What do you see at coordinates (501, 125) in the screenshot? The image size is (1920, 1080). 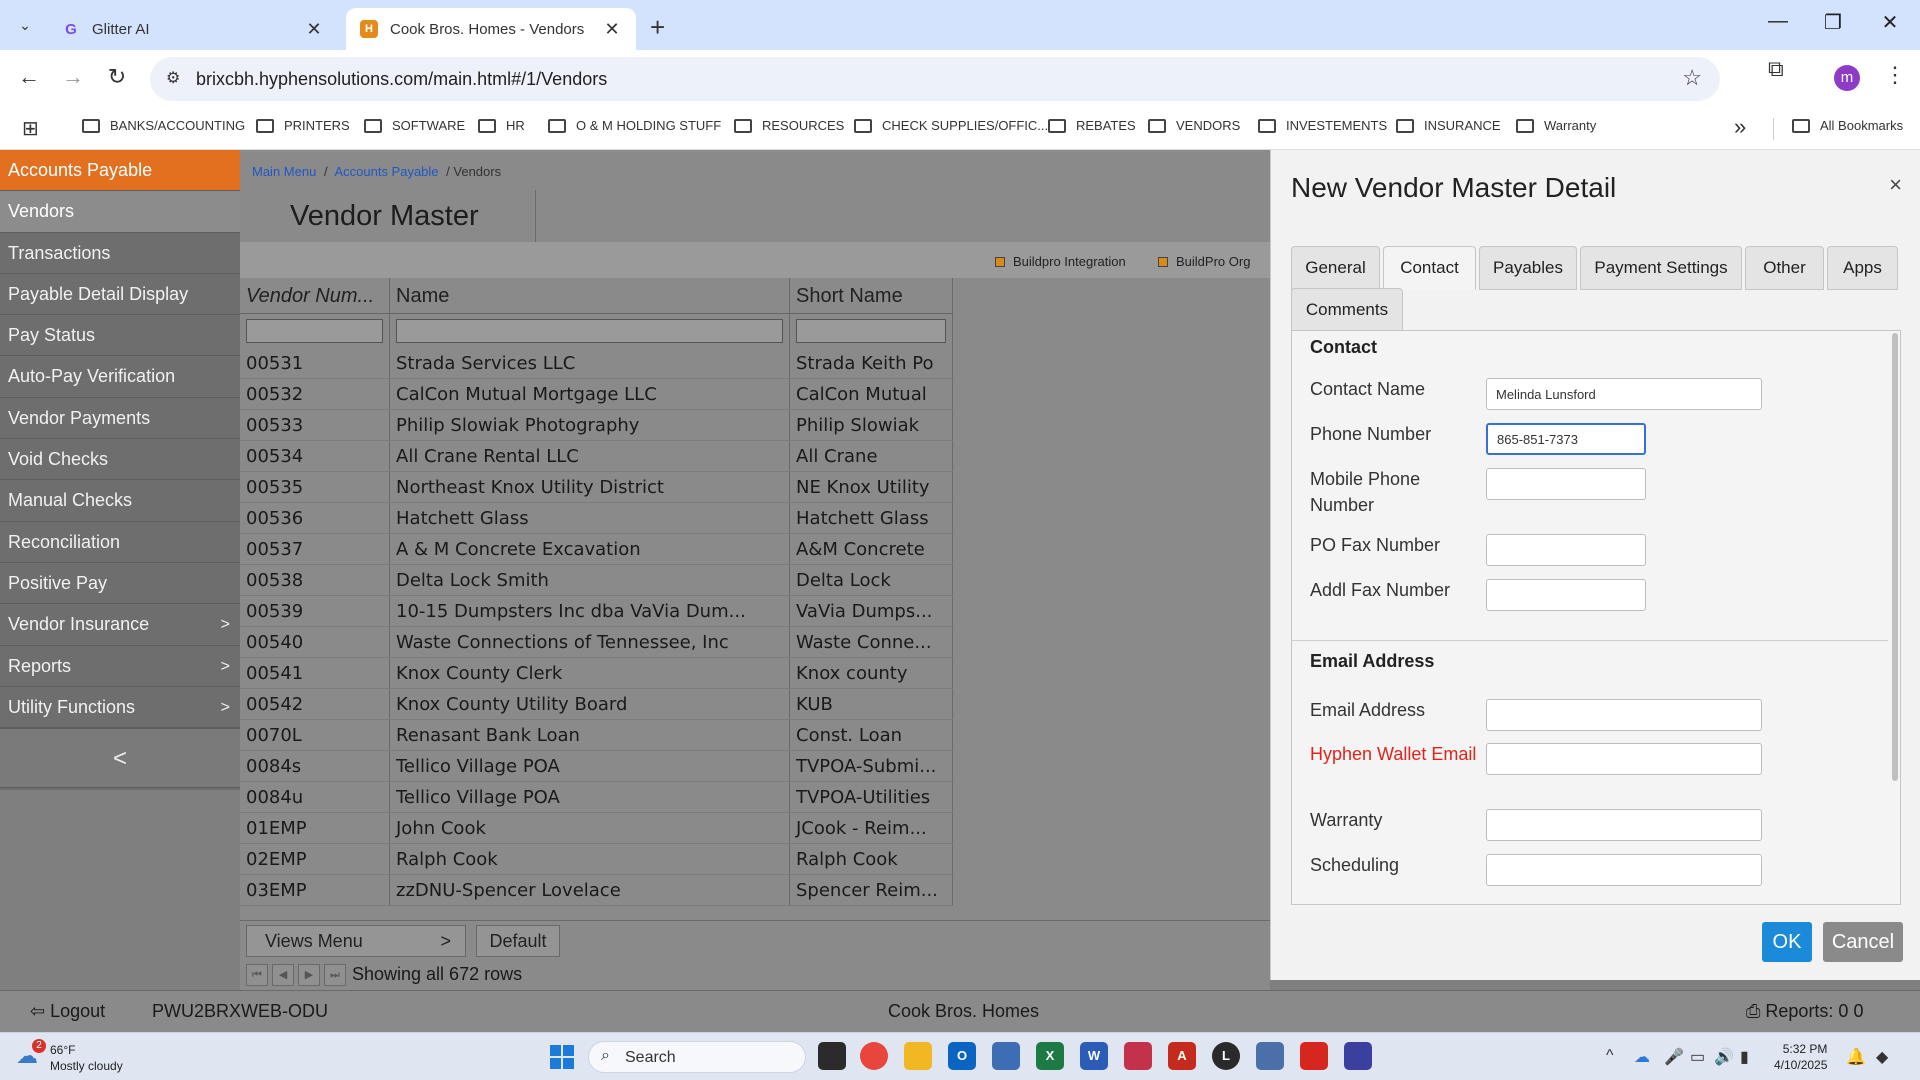 I see `bookmark-folder: HR` at bounding box center [501, 125].